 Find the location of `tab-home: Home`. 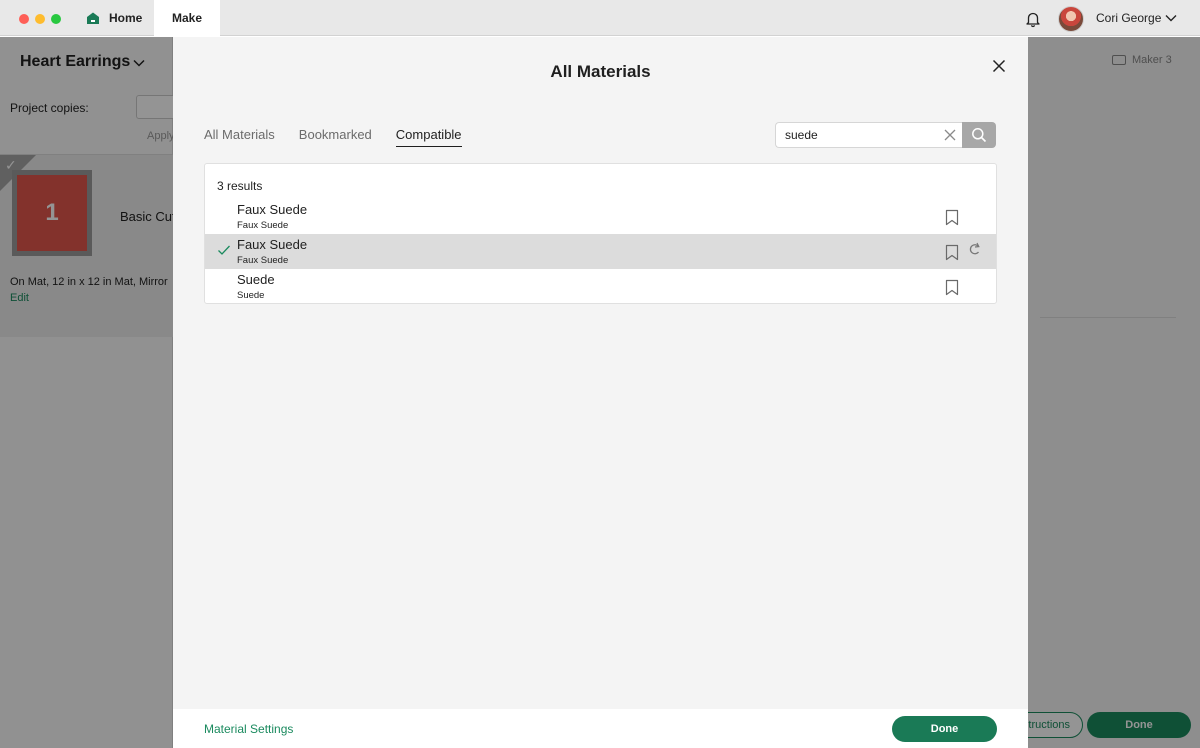

tab-home: Home is located at coordinates (115, 18).